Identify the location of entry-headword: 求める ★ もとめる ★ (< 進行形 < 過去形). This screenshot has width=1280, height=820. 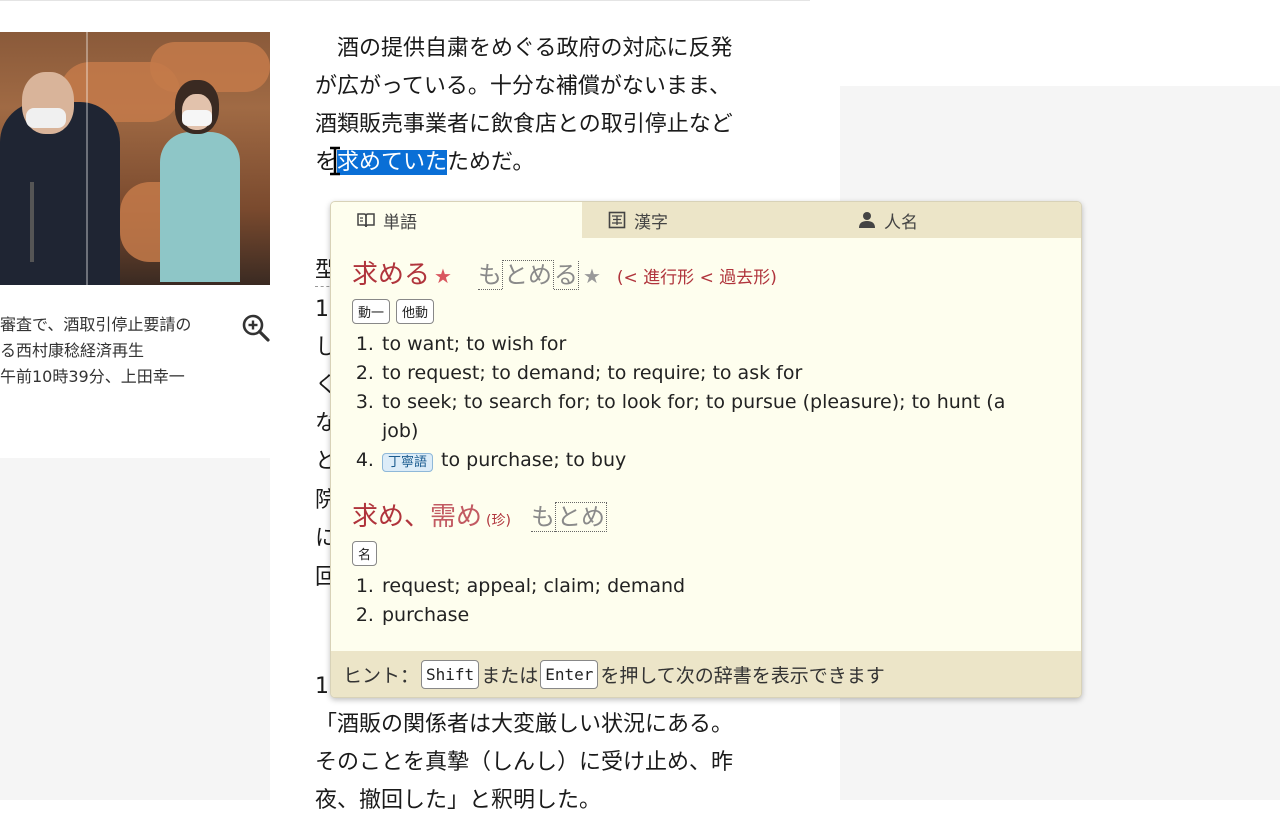
(702, 272).